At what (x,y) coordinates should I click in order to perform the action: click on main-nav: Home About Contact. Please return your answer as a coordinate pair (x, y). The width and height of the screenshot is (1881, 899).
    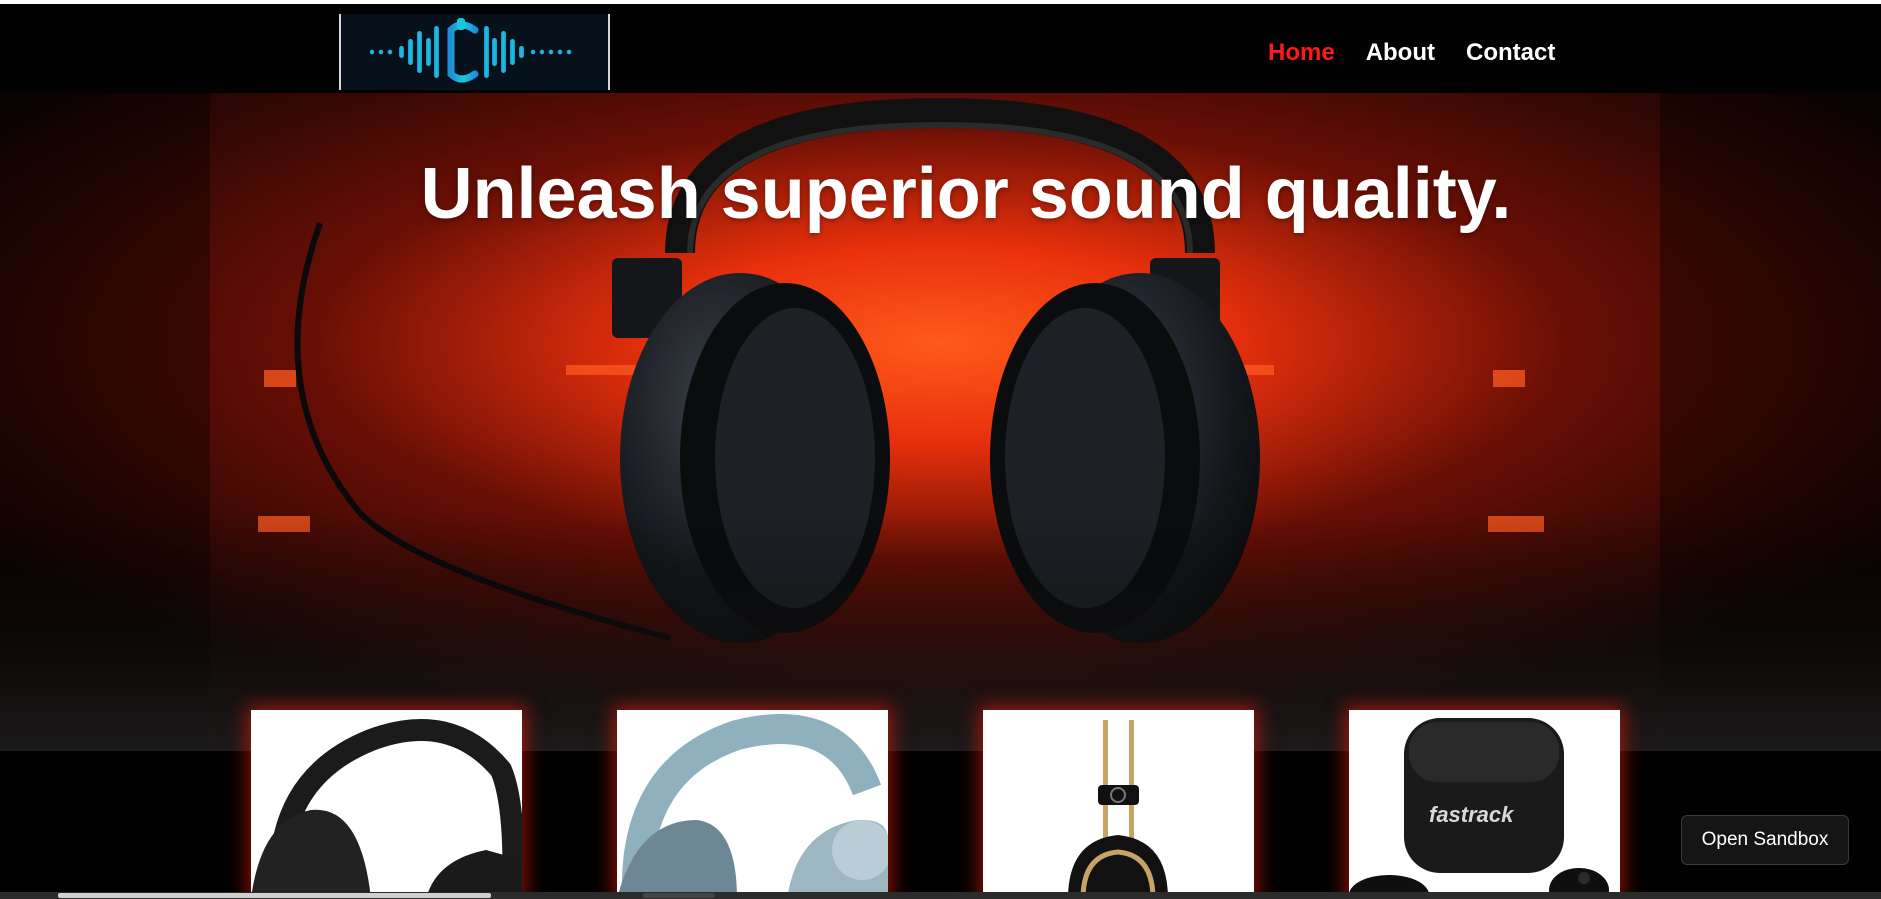
    Looking at the image, I should click on (1411, 53).